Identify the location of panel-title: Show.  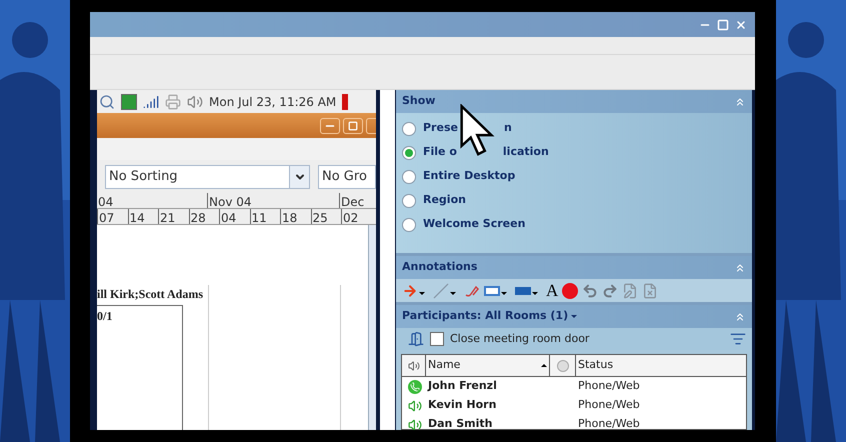
(419, 101).